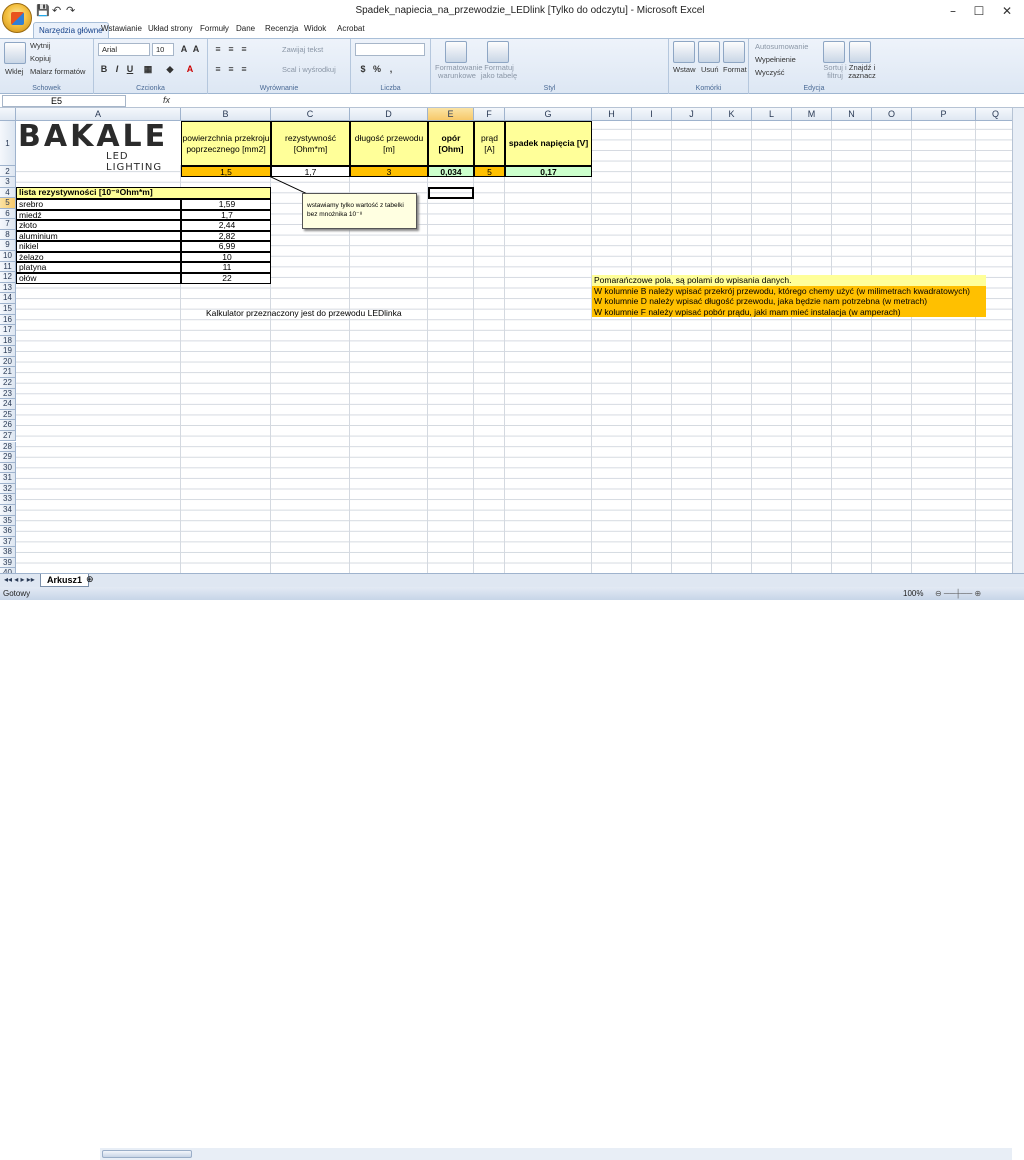 Image resolution: width=1024 pixels, height=1160 pixels. I want to click on number-format-select, so click(390, 49).